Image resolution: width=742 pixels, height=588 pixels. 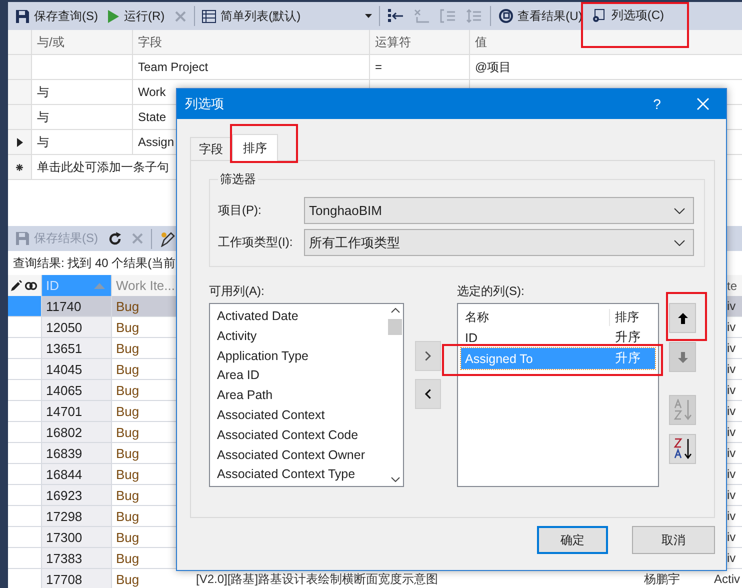 What do you see at coordinates (251, 67) in the screenshot?
I see `table-cell: Team Project` at bounding box center [251, 67].